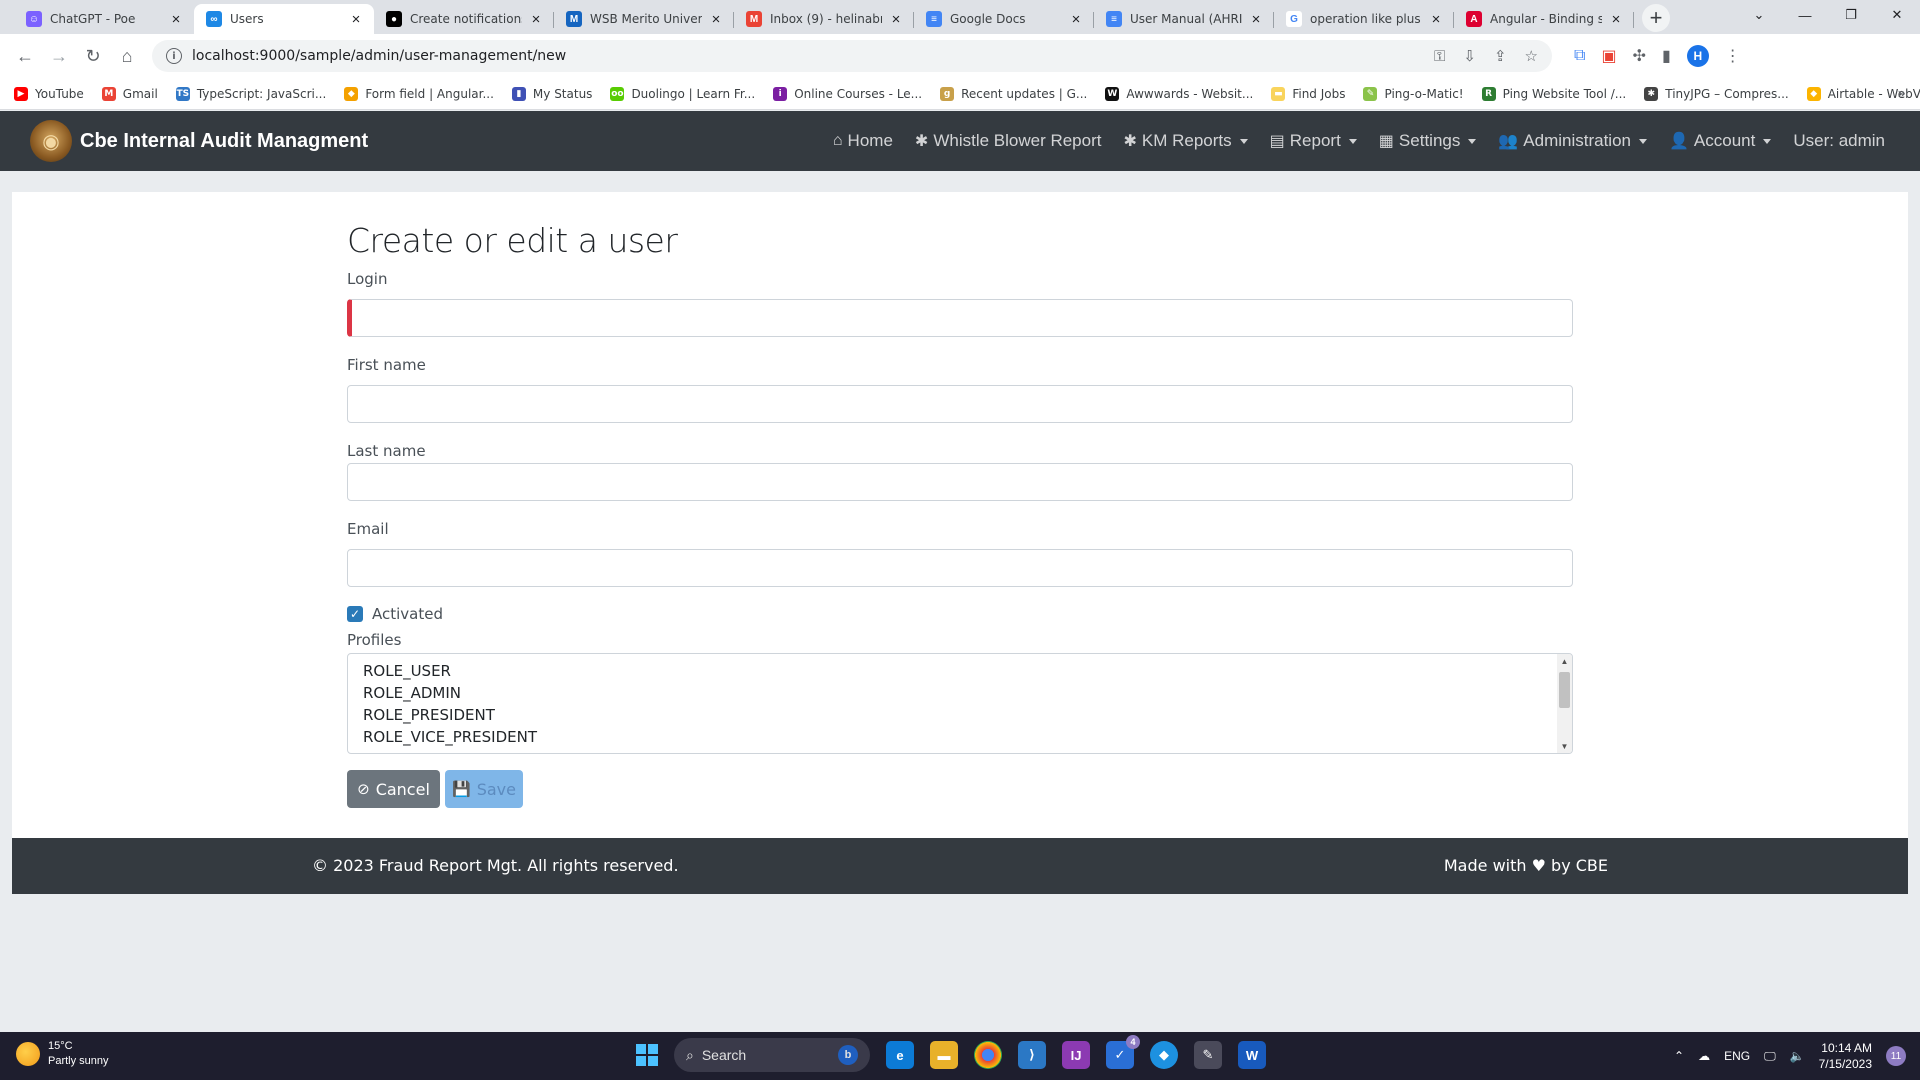 The image size is (1920, 1080). Describe the element at coordinates (960, 715) in the screenshot. I see `profile-option: ROLE_PRESIDENT` at that location.